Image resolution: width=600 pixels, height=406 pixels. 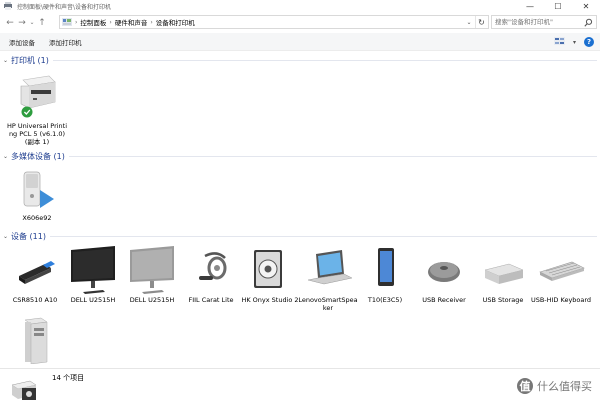 I want to click on device-label: LenovoSmartSpeaker, so click(x=328, y=304).